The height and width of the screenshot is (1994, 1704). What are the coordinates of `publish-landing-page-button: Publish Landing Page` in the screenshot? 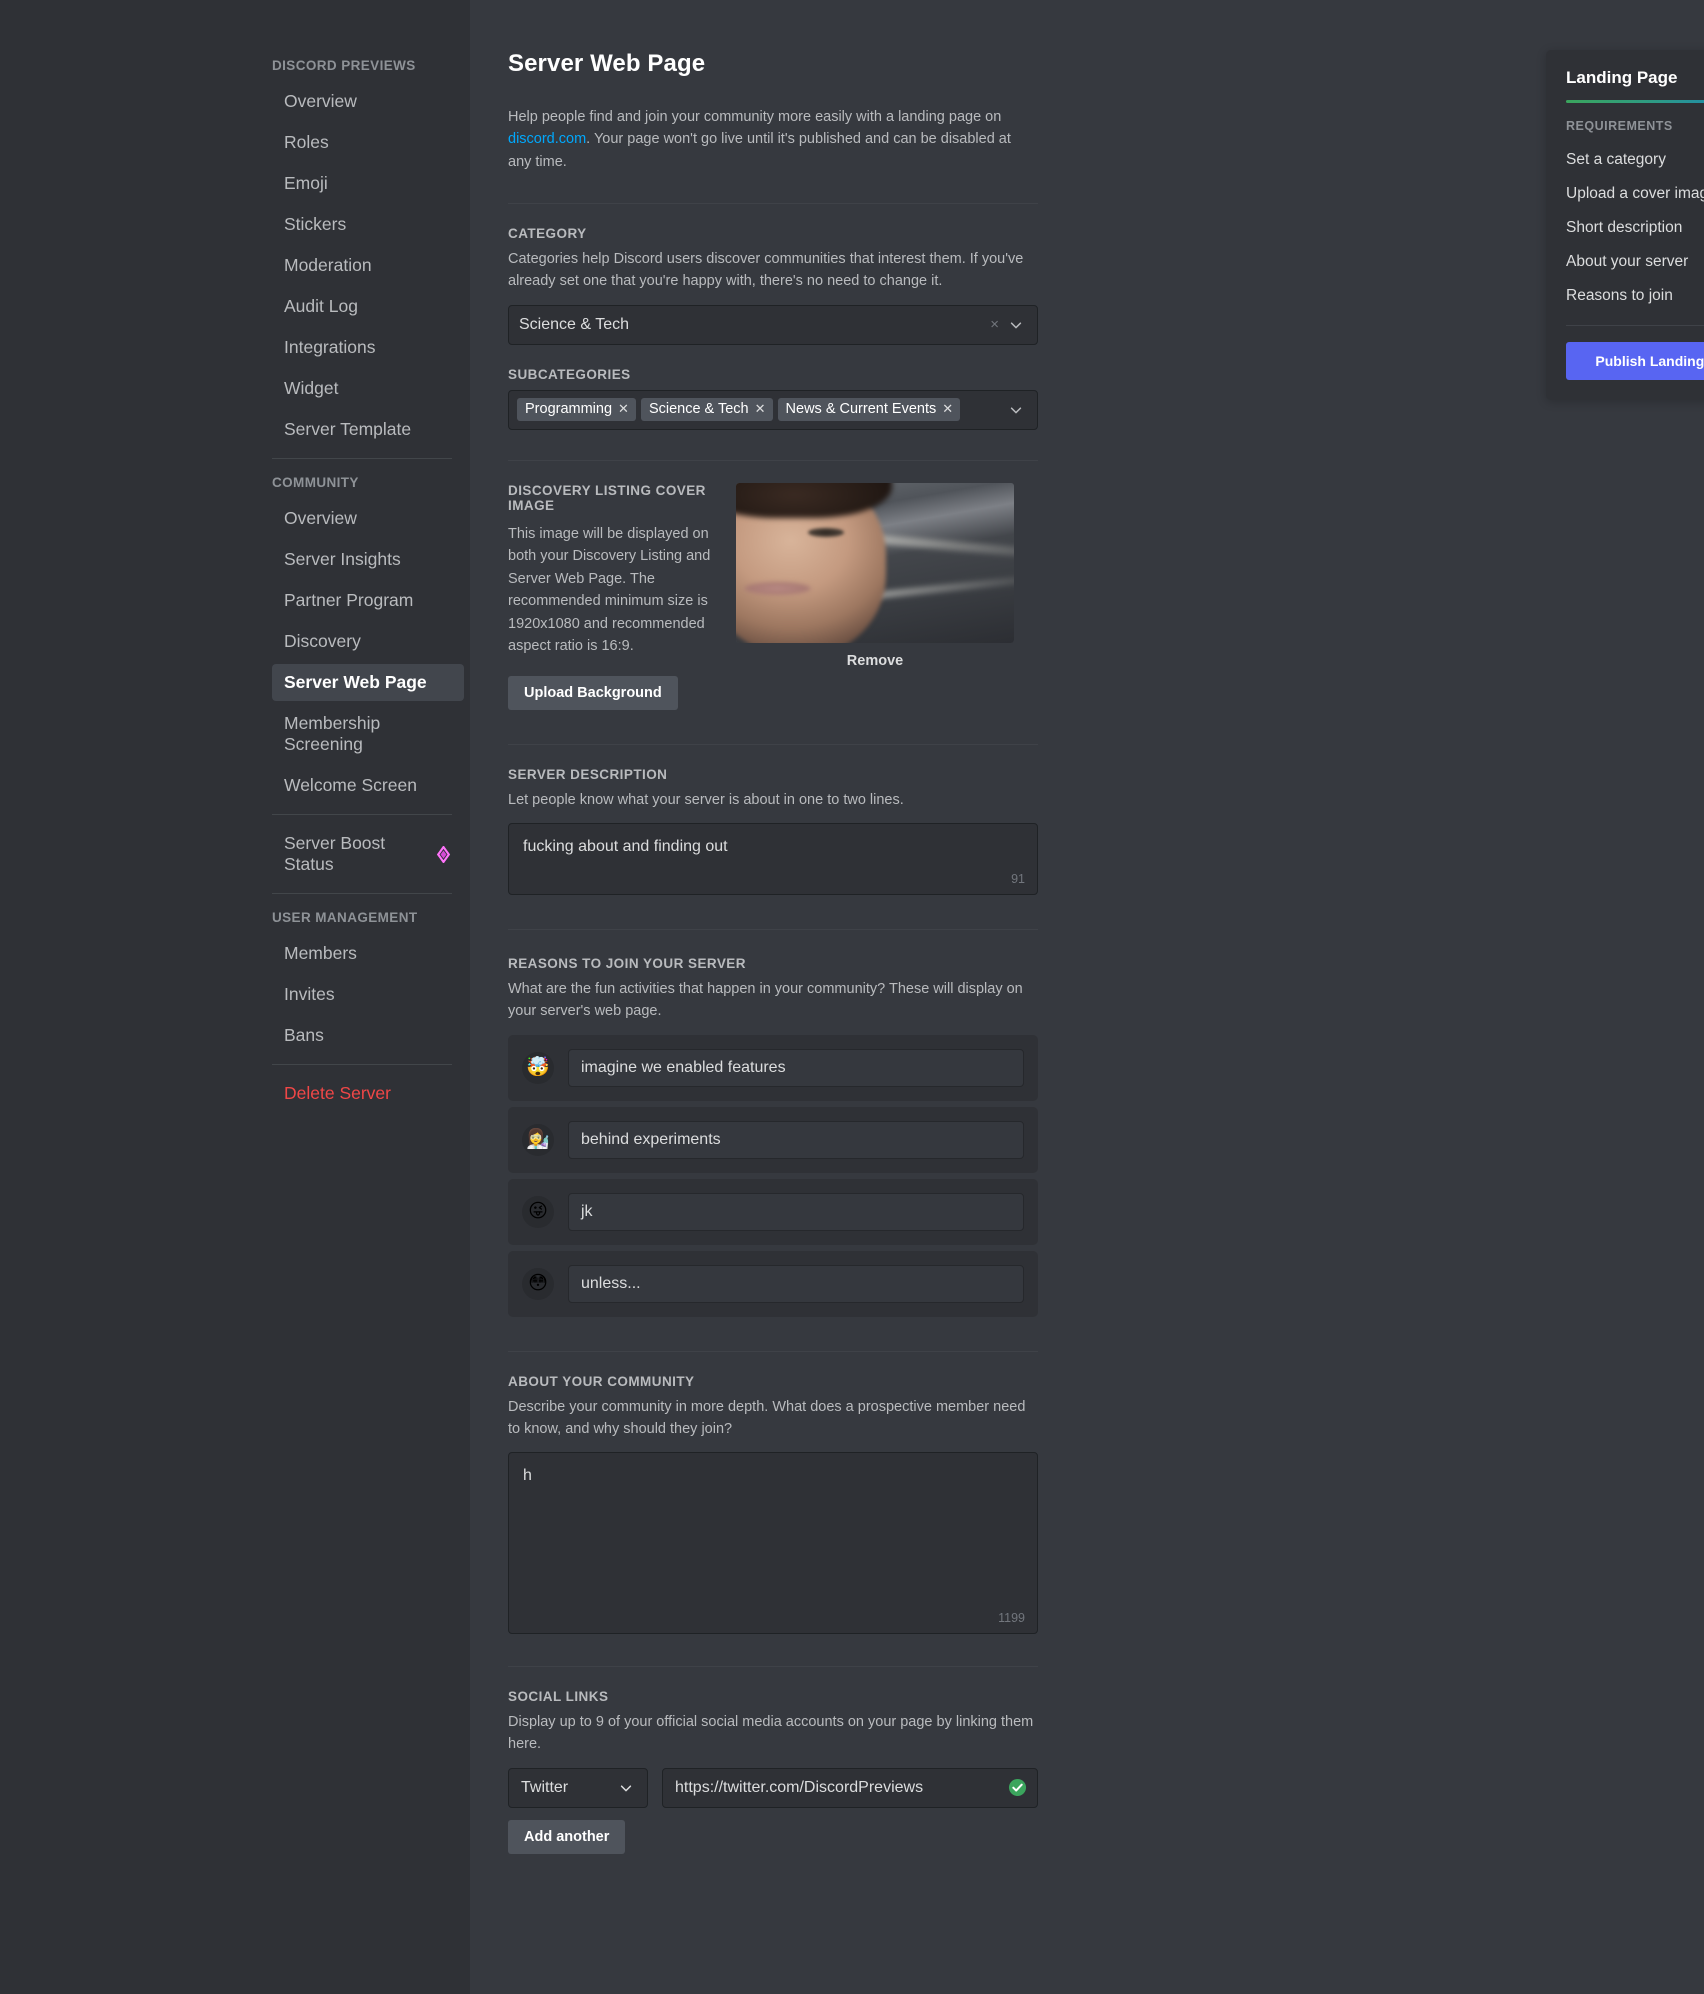 It's located at (1635, 361).